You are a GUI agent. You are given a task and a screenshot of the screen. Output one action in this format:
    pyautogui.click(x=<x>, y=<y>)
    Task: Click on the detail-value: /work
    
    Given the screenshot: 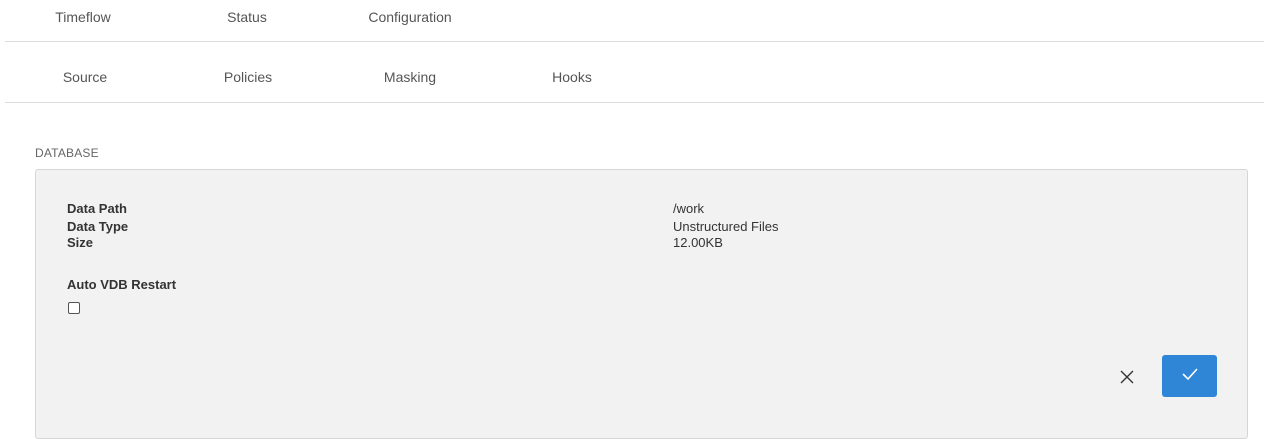 What is the action you would take?
    pyautogui.click(x=689, y=208)
    